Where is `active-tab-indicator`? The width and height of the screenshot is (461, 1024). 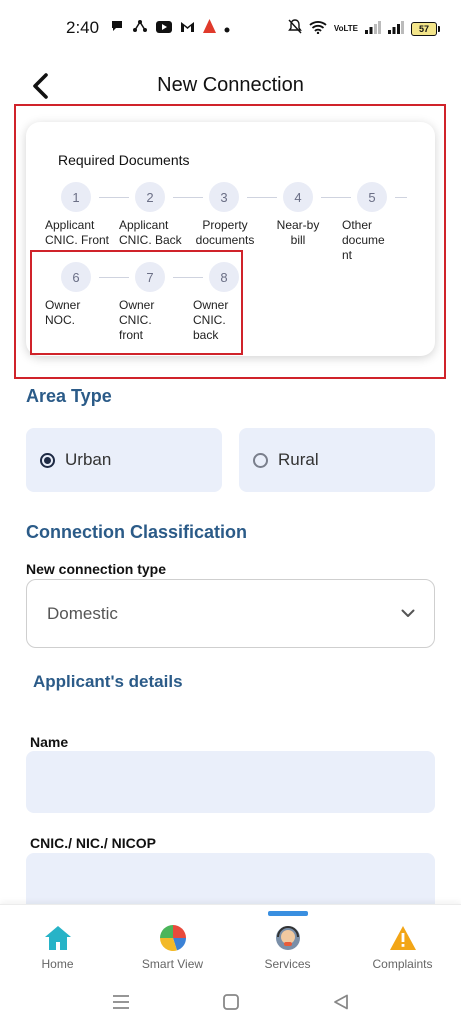
active-tab-indicator is located at coordinates (287, 913).